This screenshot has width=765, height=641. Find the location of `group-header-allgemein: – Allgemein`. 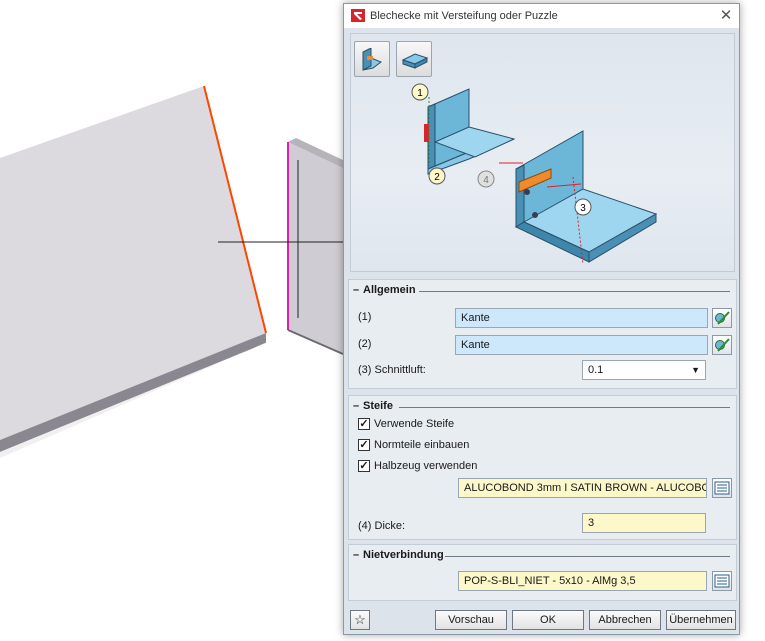

group-header-allgemein: – Allgemein is located at coordinates (542, 291).